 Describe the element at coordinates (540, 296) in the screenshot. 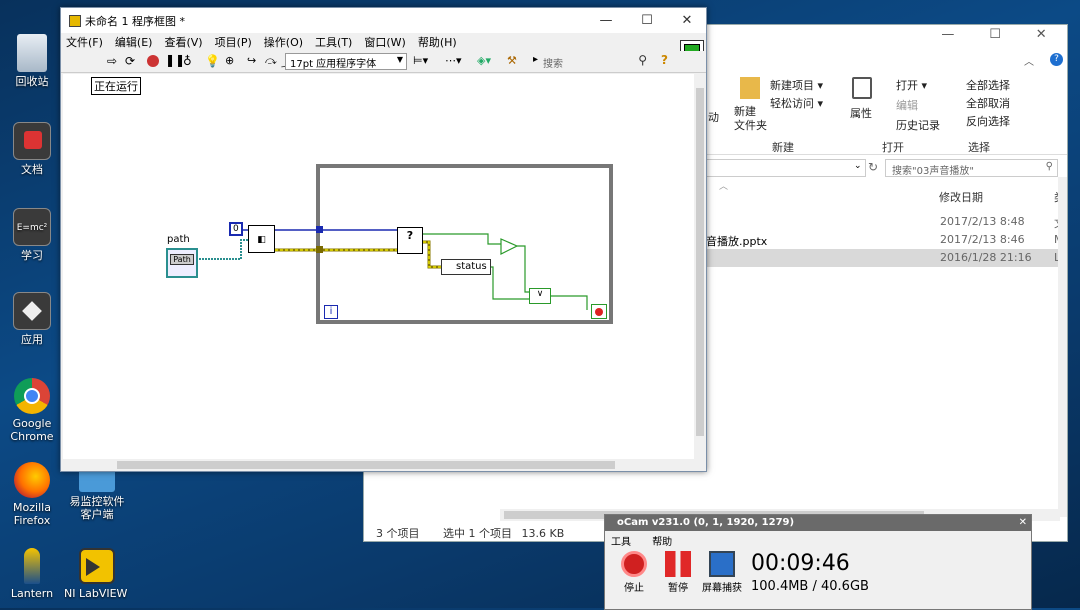

I see `or-function: ∨` at that location.